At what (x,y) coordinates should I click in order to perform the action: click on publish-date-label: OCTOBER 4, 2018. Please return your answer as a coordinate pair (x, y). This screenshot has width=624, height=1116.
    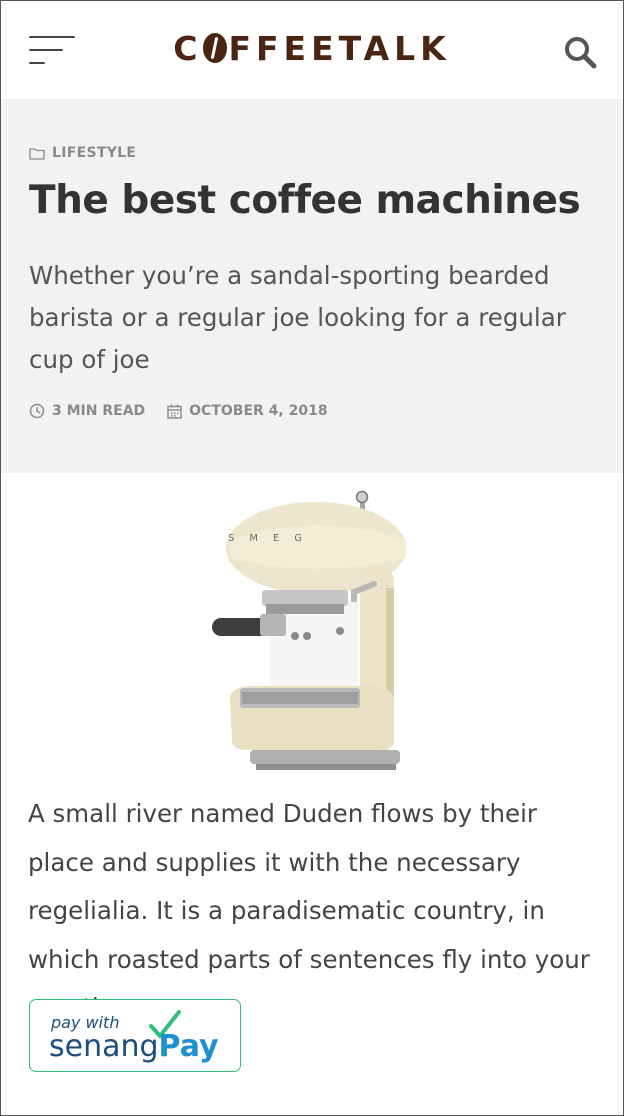
    Looking at the image, I should click on (258, 411).